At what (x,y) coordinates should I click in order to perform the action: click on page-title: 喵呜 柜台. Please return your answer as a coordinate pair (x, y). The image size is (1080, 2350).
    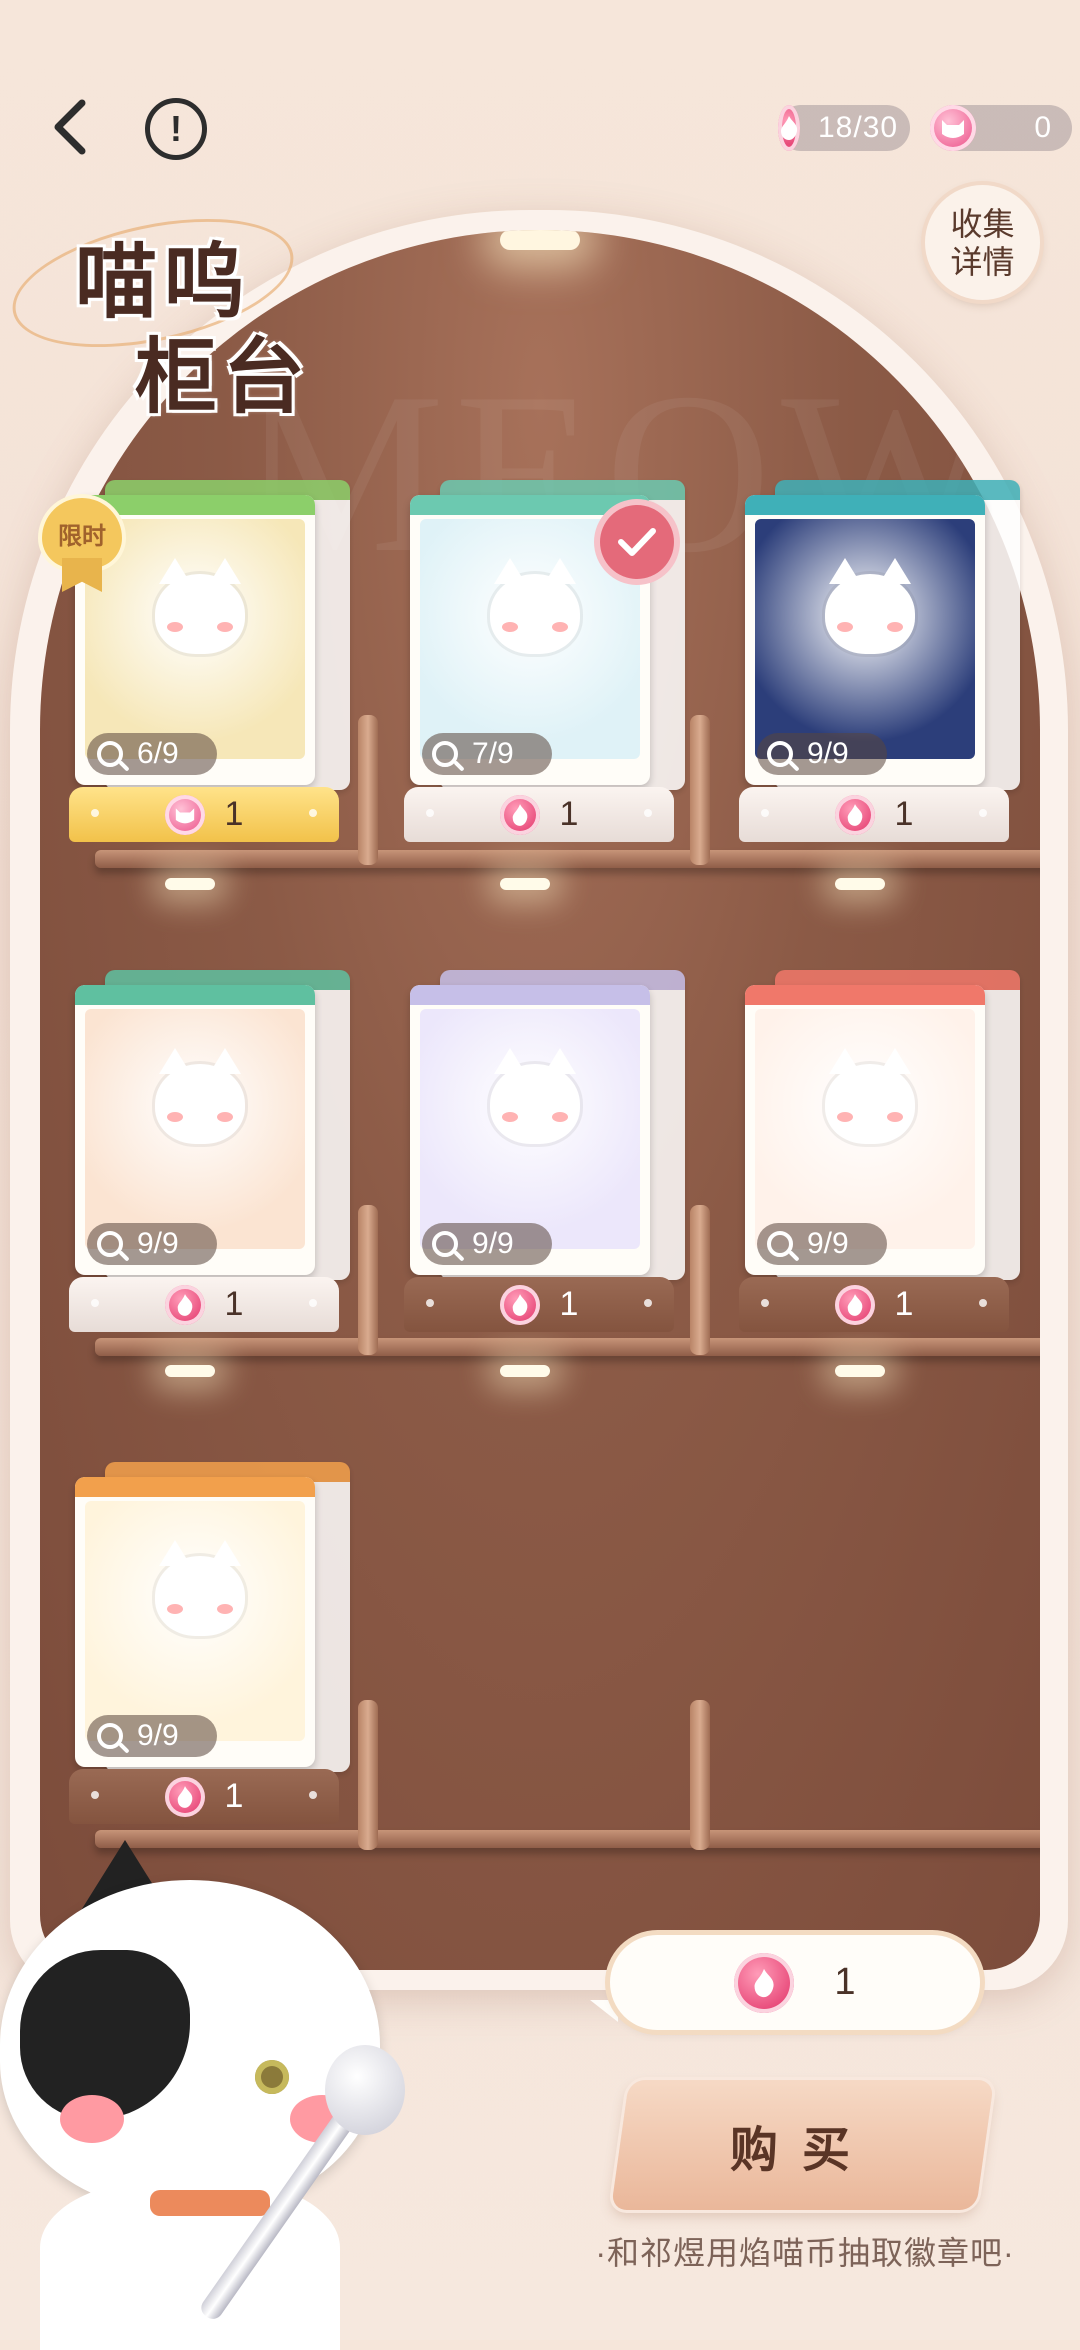
    Looking at the image, I should click on (178, 309).